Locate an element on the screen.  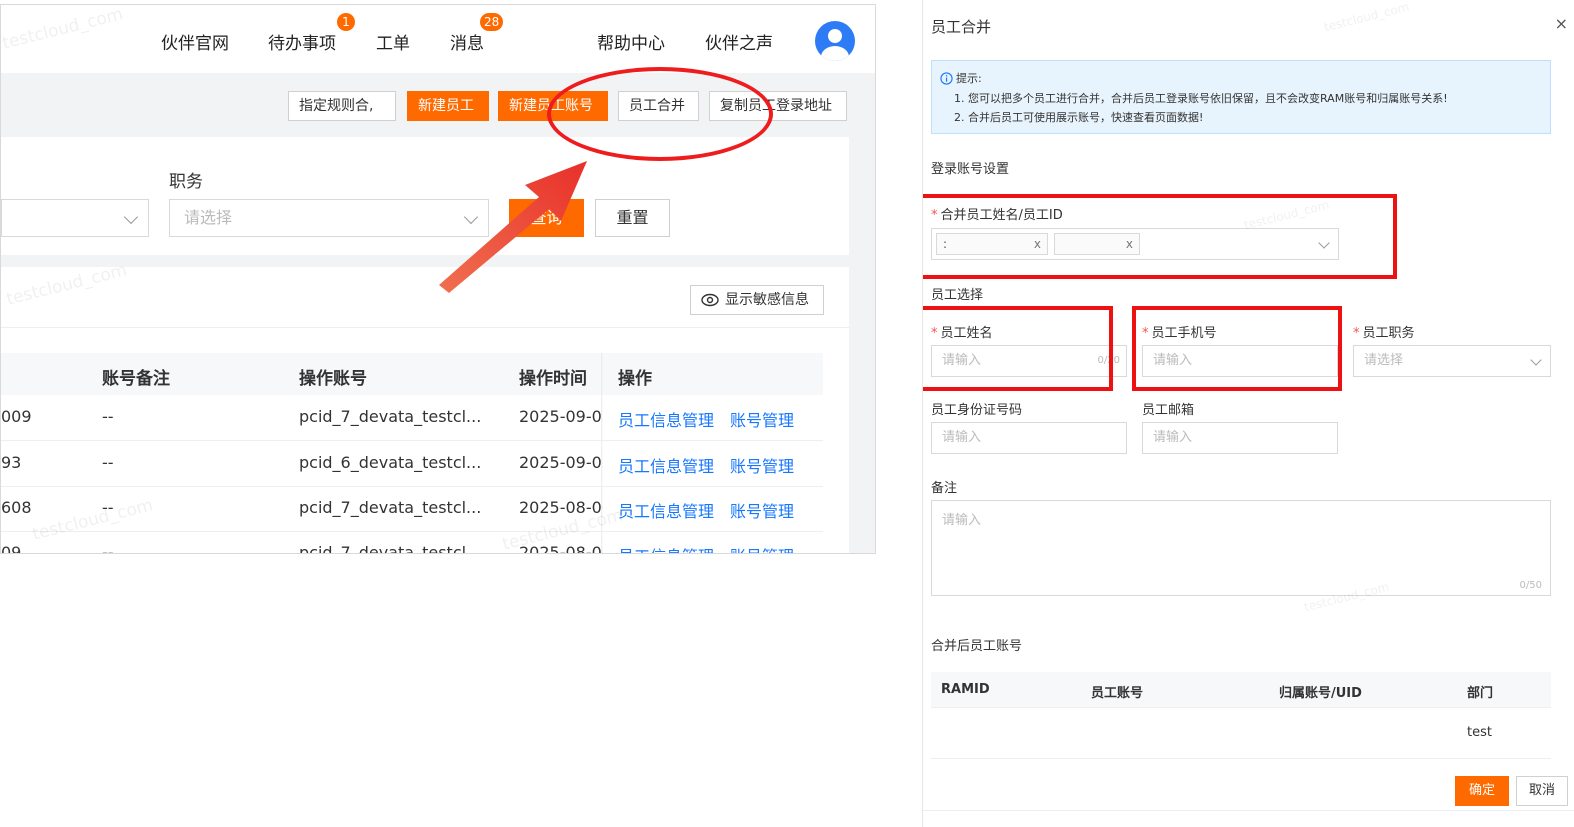
eye-icon is located at coordinates (710, 300).